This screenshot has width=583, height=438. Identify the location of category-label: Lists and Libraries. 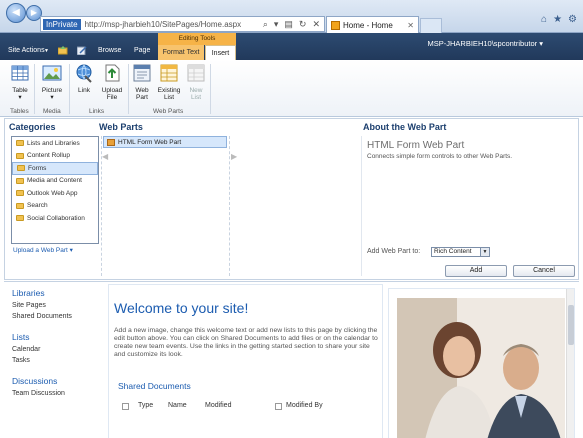
(53, 143).